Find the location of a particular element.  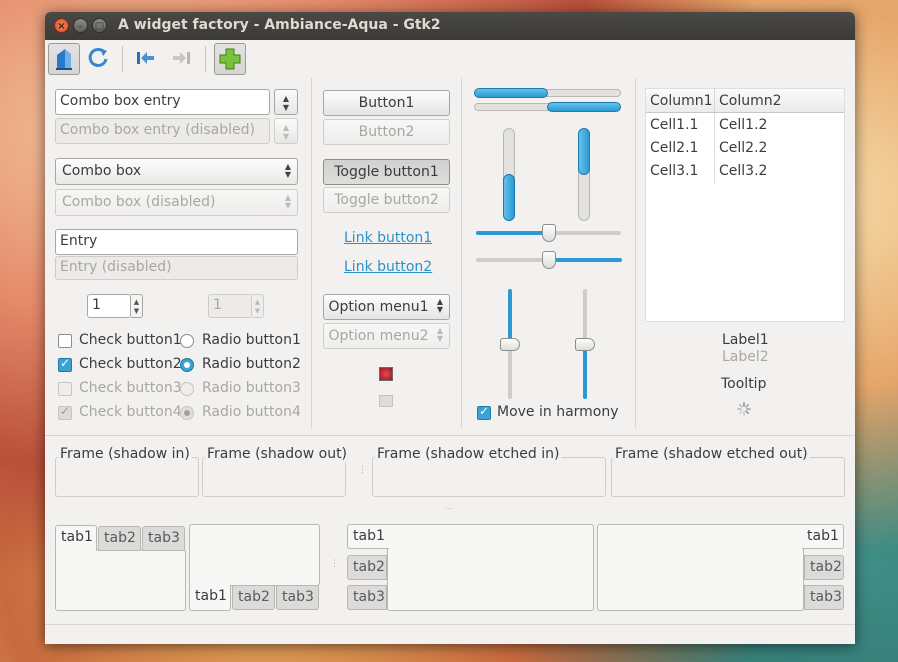

frame-shadow-in-label: Frame (shadow in) is located at coordinates (125, 454).